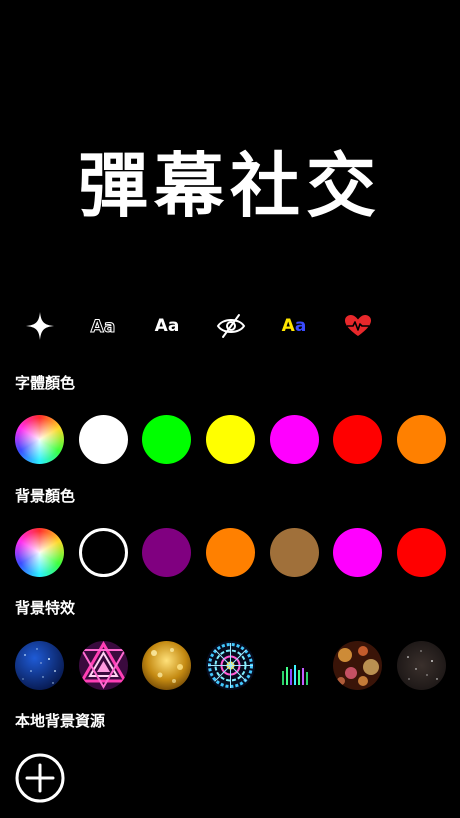  Describe the element at coordinates (166, 665) in the screenshot. I see `effect-gold-glitter` at that location.